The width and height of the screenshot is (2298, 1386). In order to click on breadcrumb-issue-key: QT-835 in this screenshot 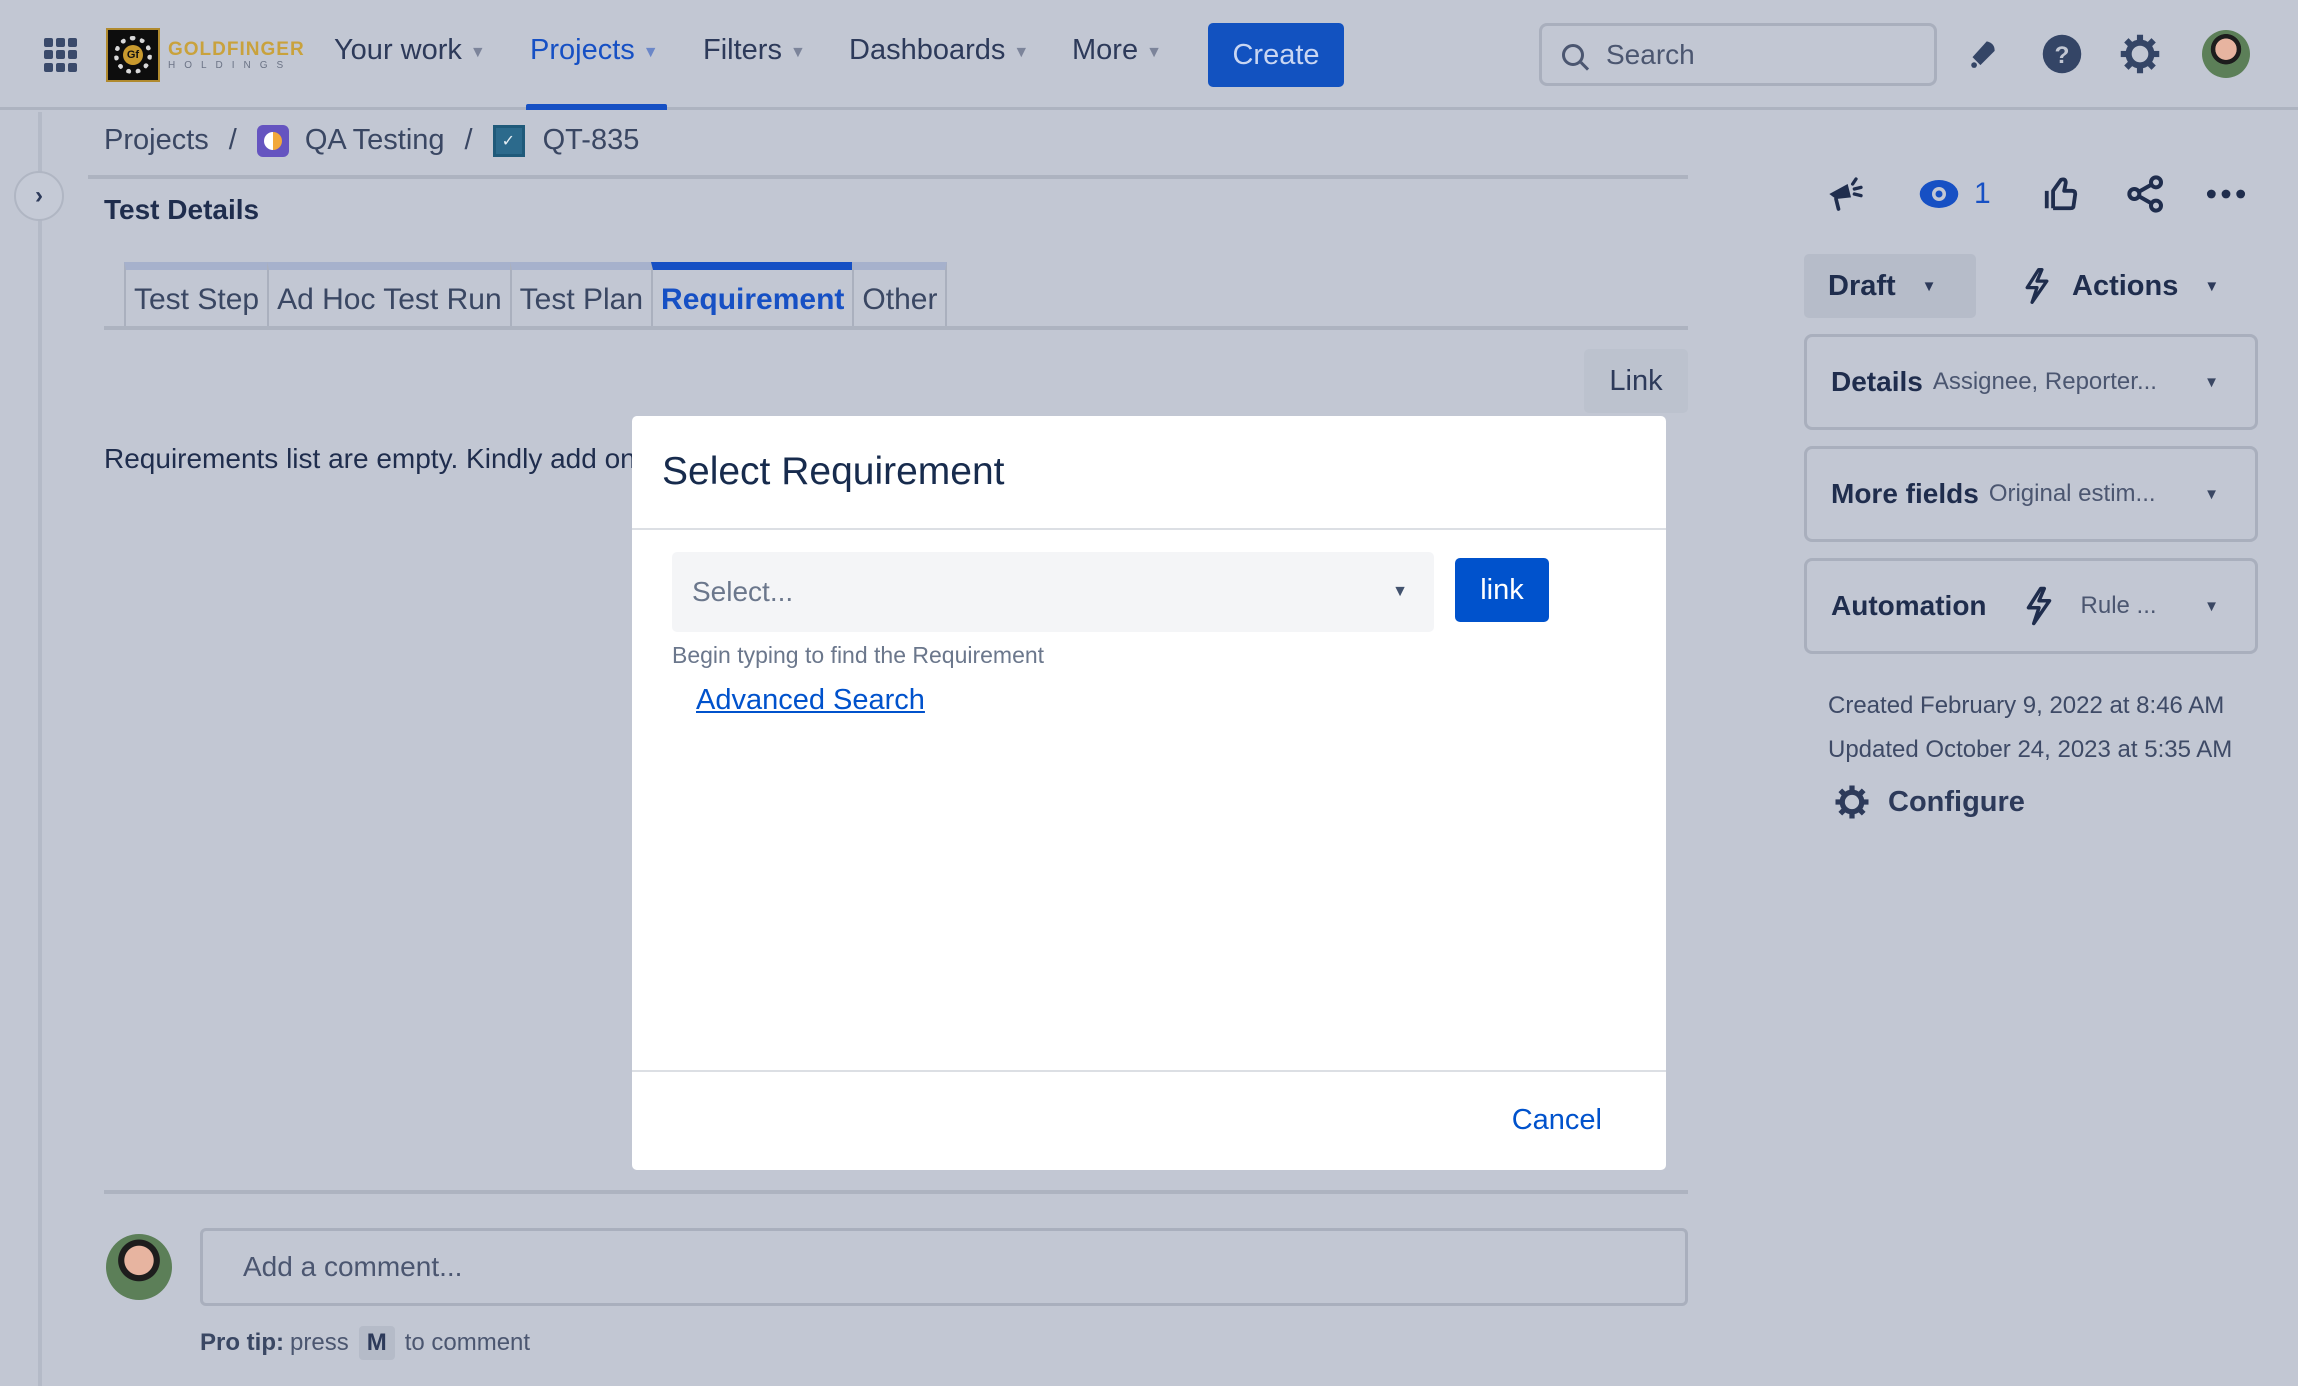, I will do `click(591, 140)`.